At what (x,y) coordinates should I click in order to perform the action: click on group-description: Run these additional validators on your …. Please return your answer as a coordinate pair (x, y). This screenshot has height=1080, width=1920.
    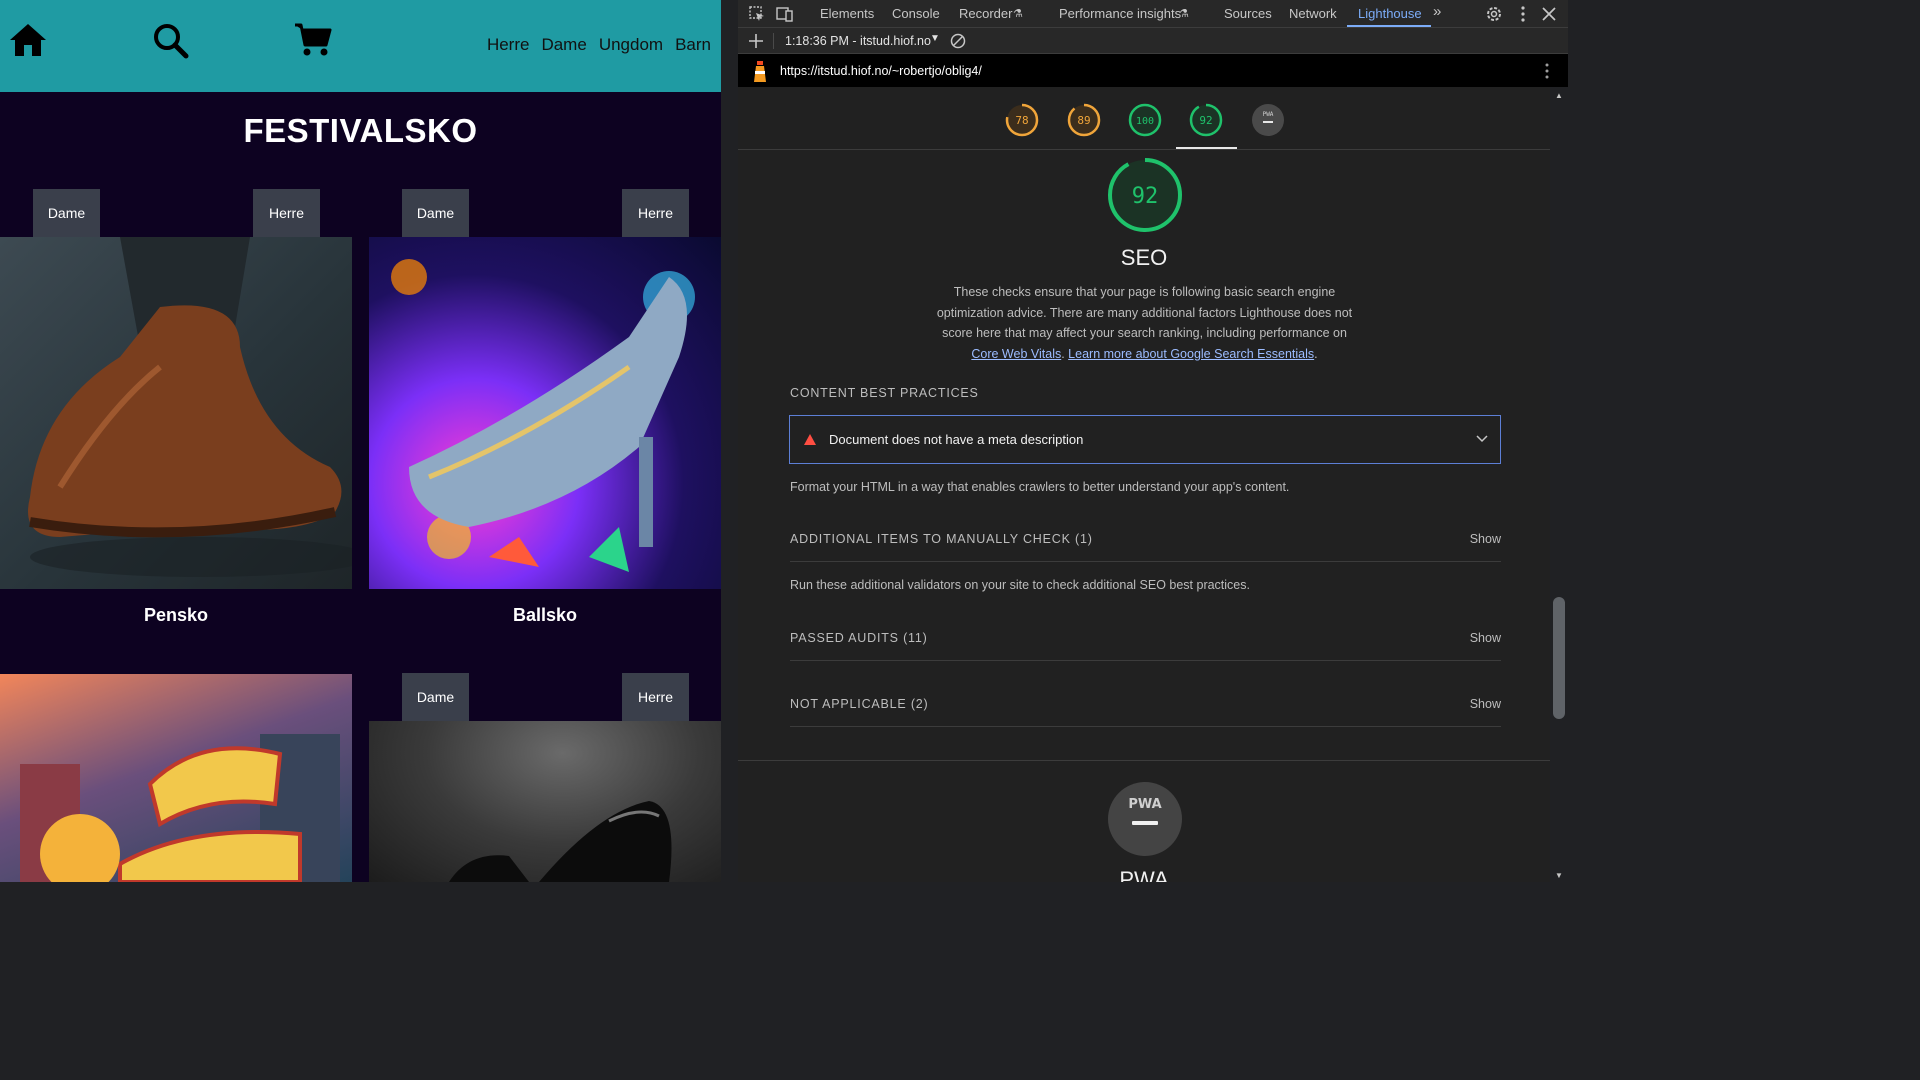
    Looking at the image, I should click on (1020, 585).